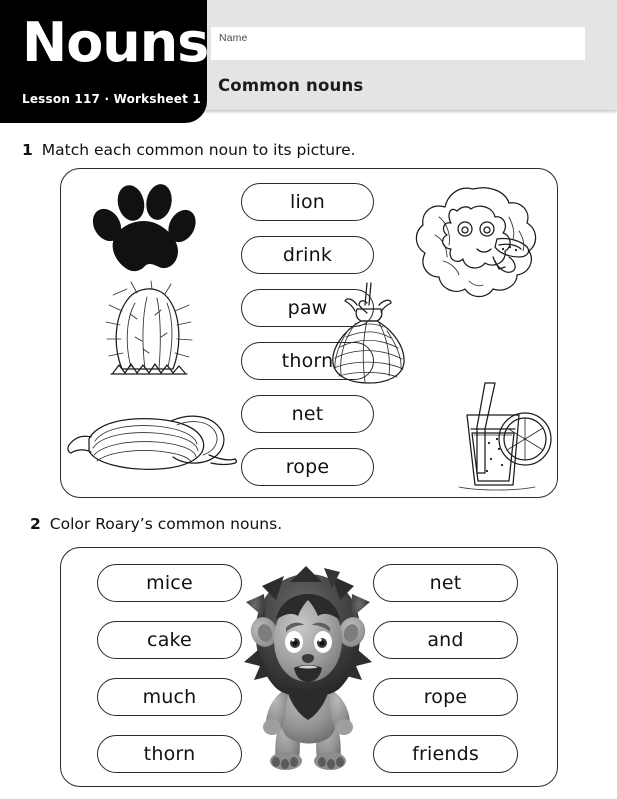 This screenshot has width=617, height=799. What do you see at coordinates (169, 754) in the screenshot?
I see `word-pill-thorn-2: thorn` at bounding box center [169, 754].